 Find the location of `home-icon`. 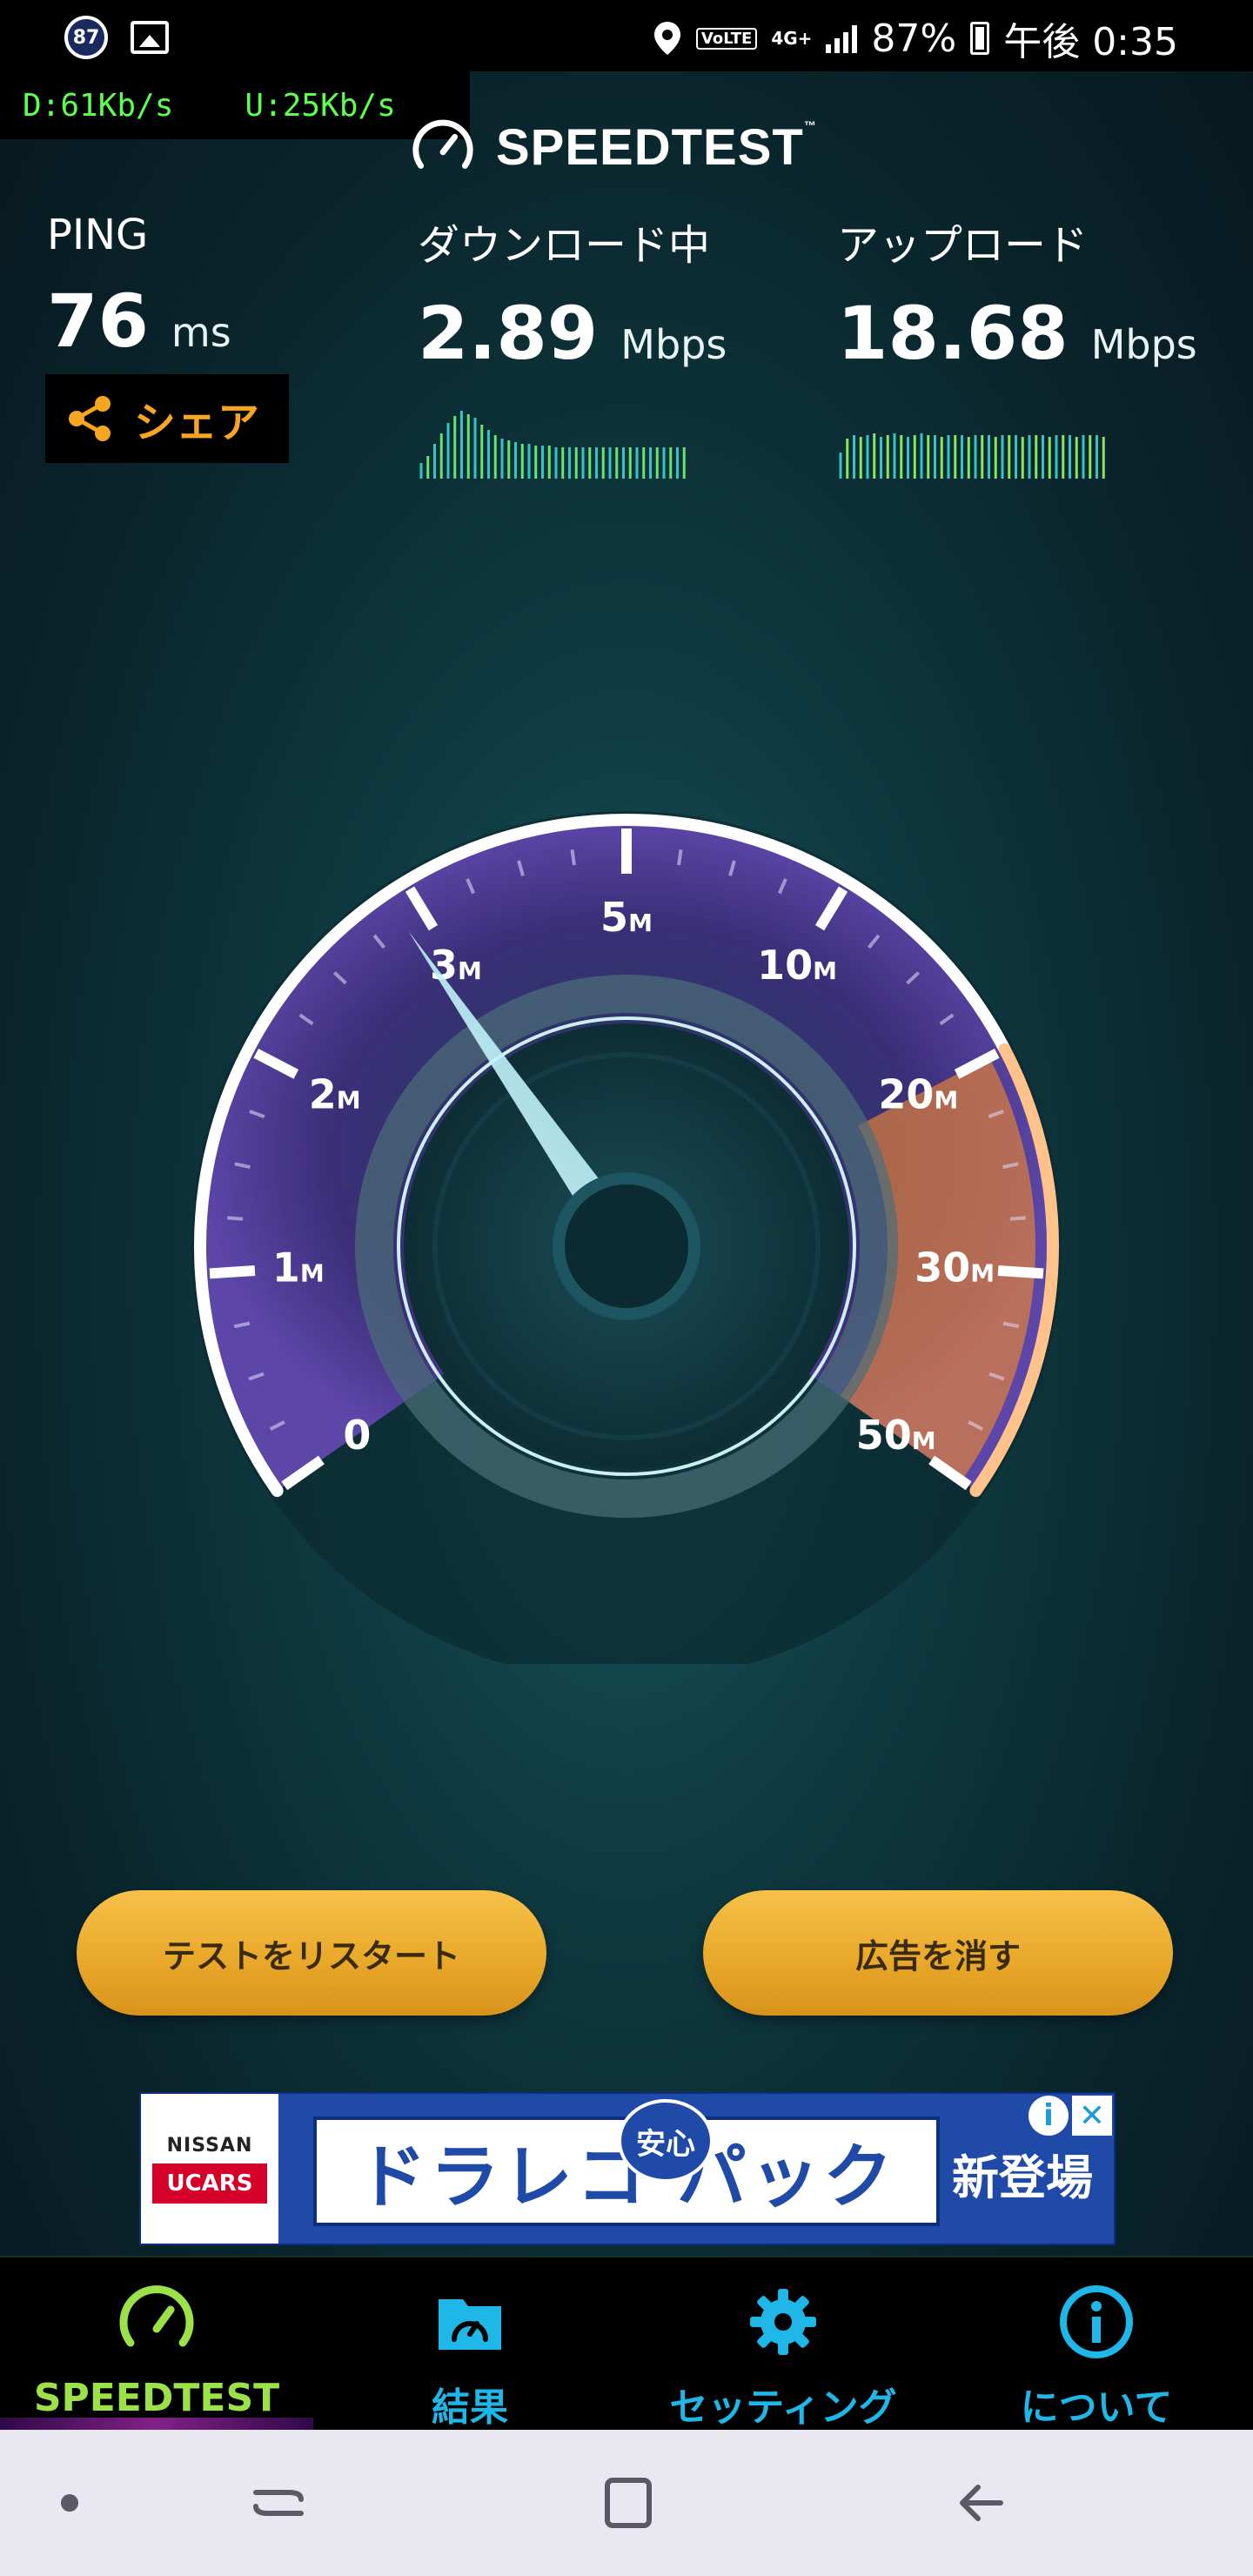

home-icon is located at coordinates (626, 2502).